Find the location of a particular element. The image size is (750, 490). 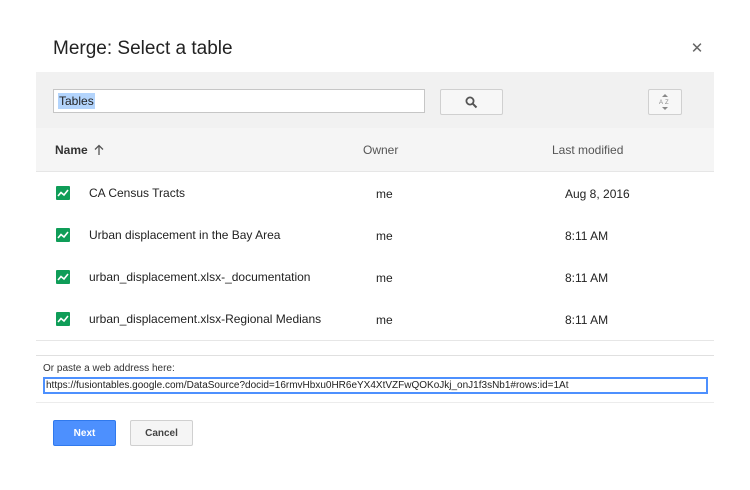

search-input-value: Tables is located at coordinates (76, 101).